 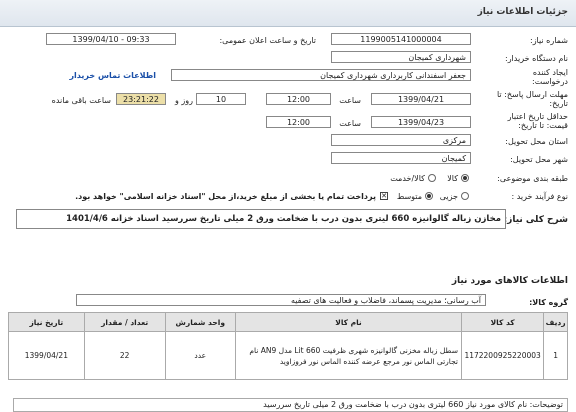 I want to click on buyer-field: شهرداری کمیجان, so click(x=401, y=57).